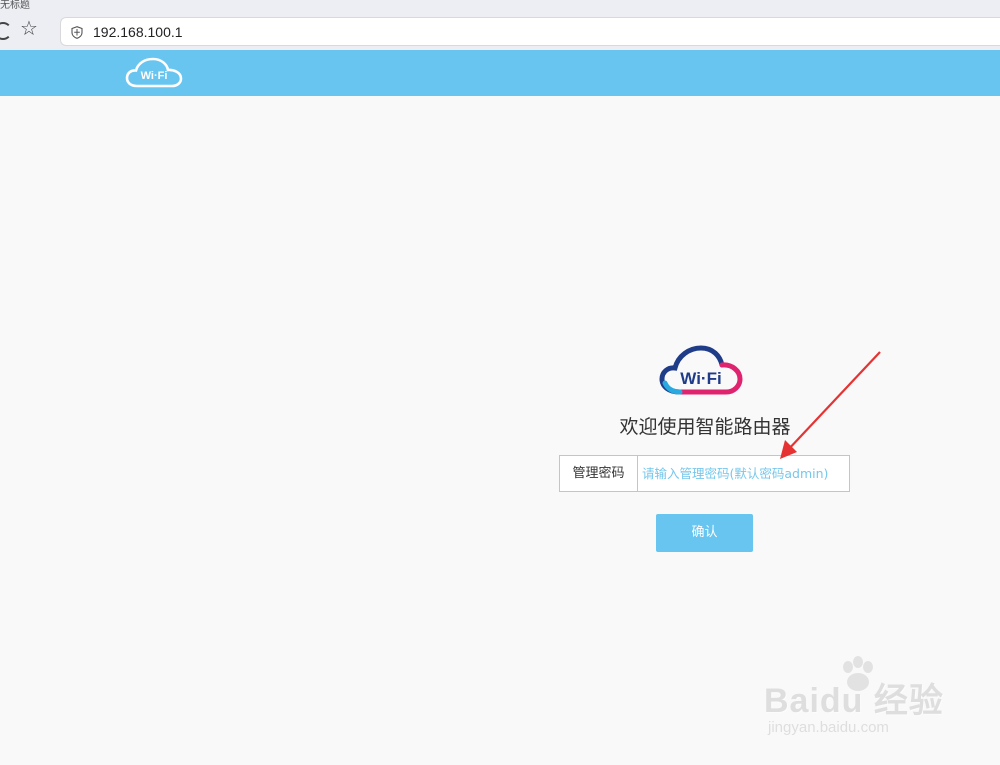  I want to click on address-bar: 192.168.100.1, so click(530, 31).